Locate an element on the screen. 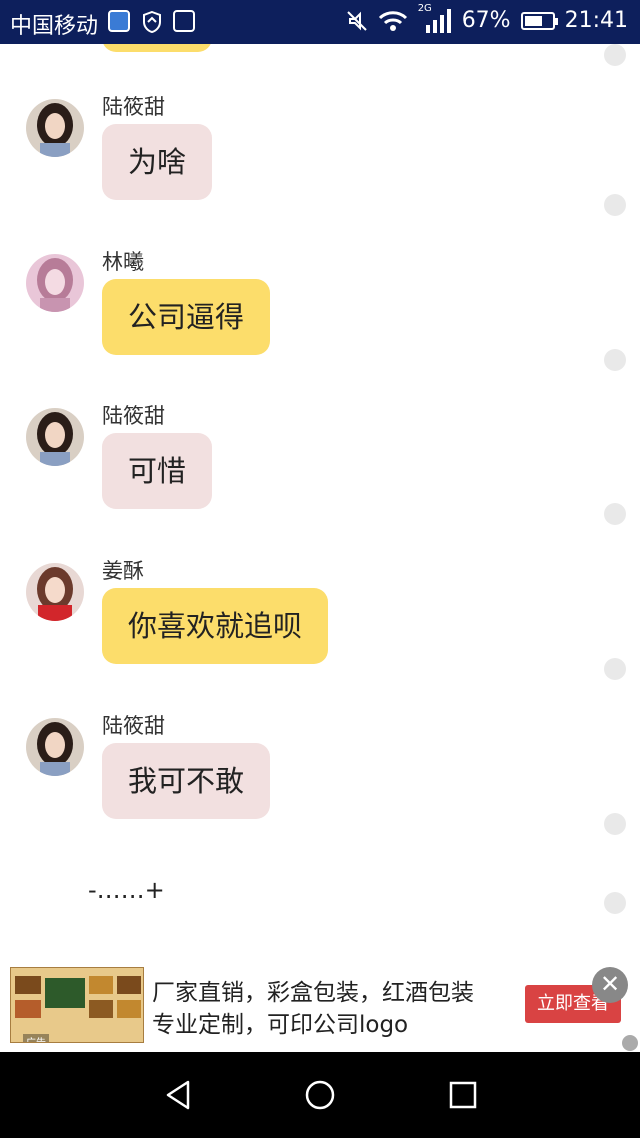 Image resolution: width=640 pixels, height=1138 pixels. mute-icon is located at coordinates (356, 20).